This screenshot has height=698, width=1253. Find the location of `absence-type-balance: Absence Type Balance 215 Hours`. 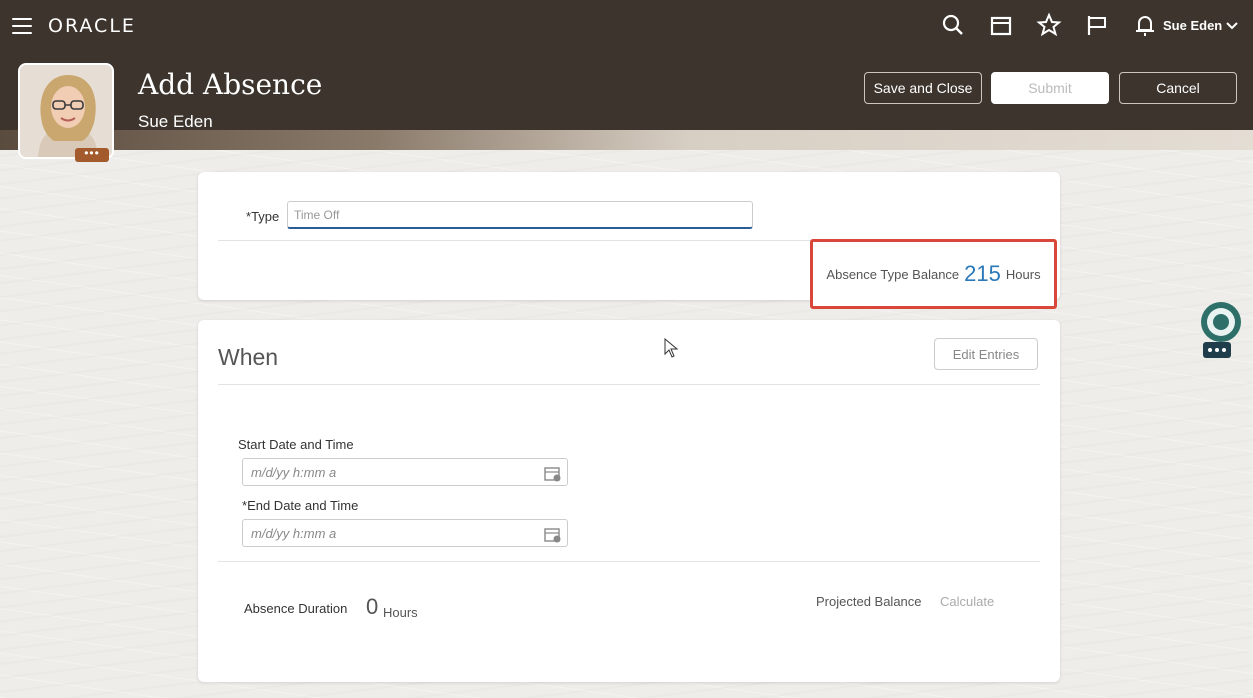

absence-type-balance: Absence Type Balance 215 Hours is located at coordinates (933, 274).